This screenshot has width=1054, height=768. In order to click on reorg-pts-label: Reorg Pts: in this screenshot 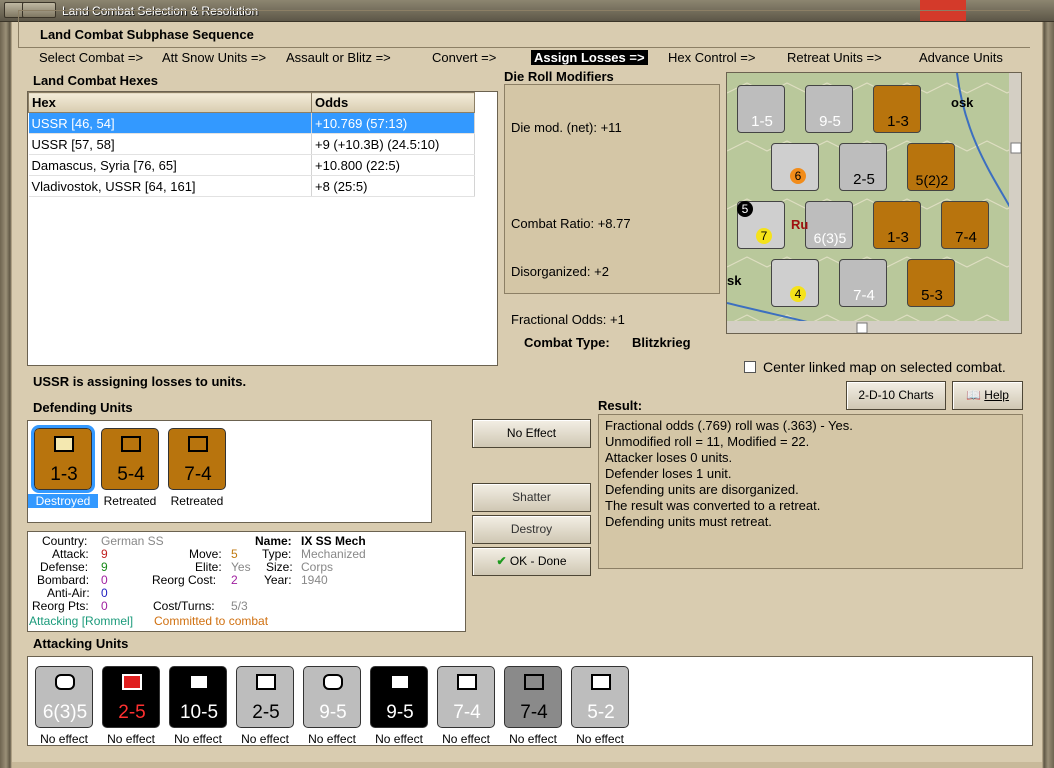, I will do `click(60, 606)`.